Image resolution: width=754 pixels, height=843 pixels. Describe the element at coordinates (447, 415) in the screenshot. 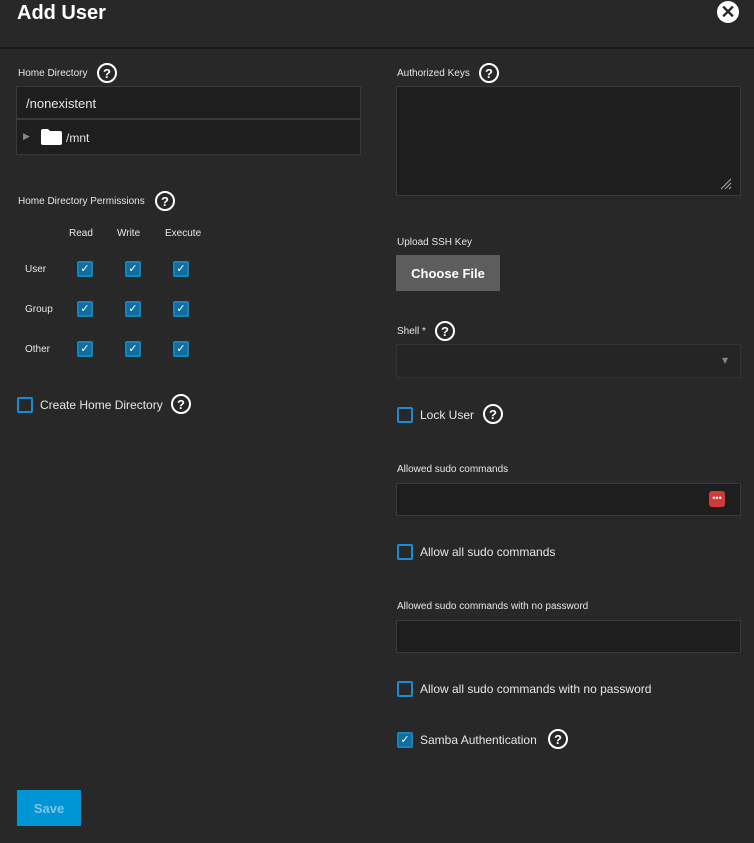

I see `lock-user-label: Lock User` at that location.